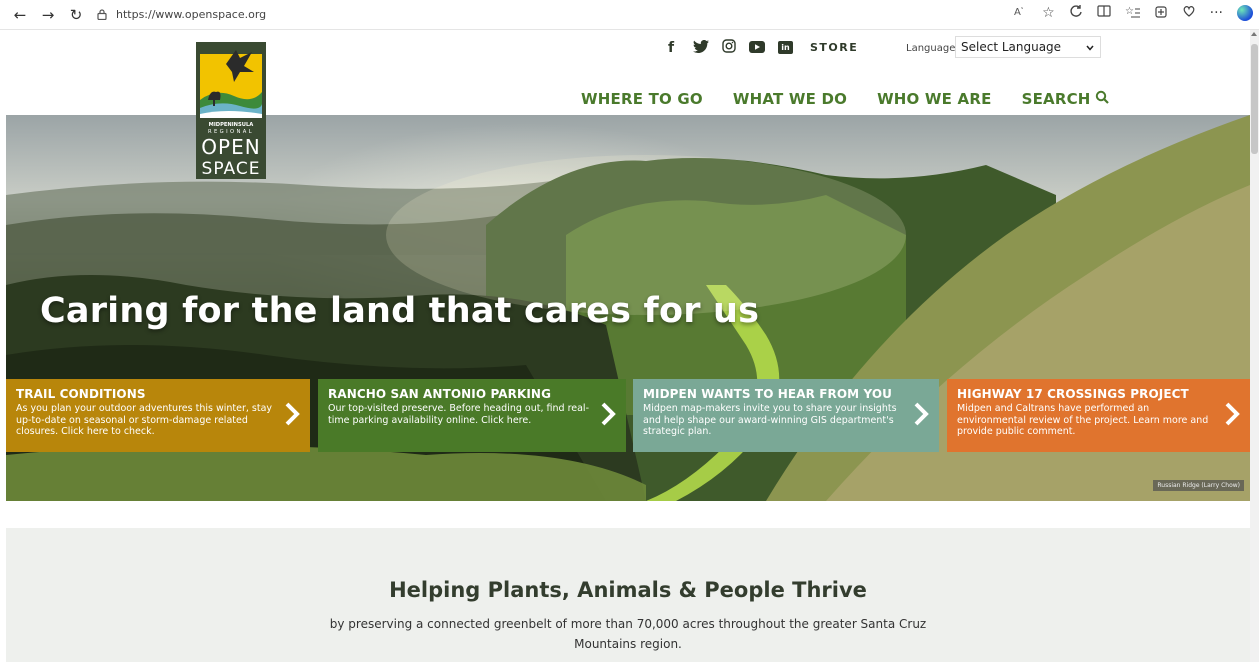 The width and height of the screenshot is (1259, 662). Describe the element at coordinates (790, 99) in the screenshot. I see `nav-what-we-do: WHAT WE DO` at that location.